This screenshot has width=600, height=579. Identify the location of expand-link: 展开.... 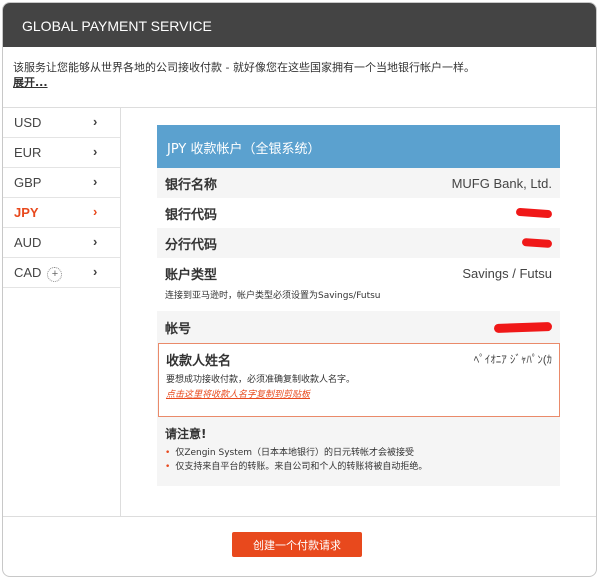
(30, 82).